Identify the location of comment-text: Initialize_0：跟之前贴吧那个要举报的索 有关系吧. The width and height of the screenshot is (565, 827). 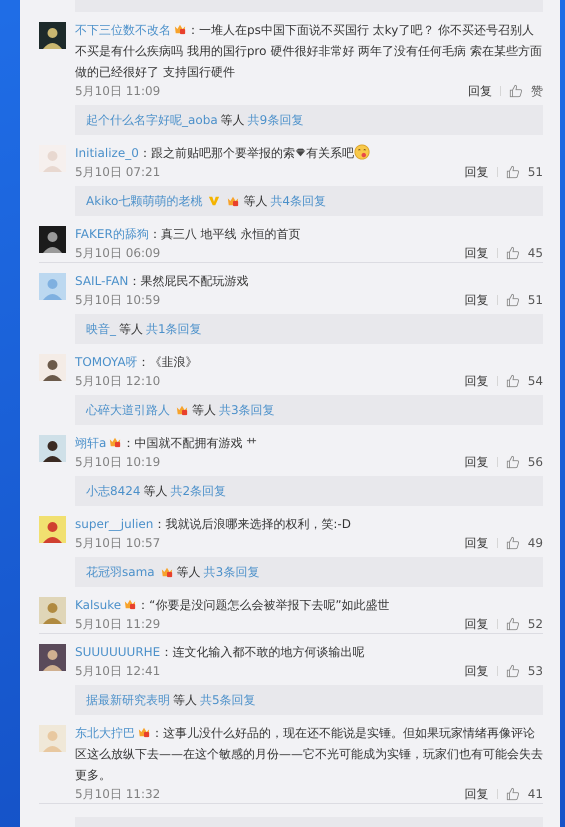
(309, 153).